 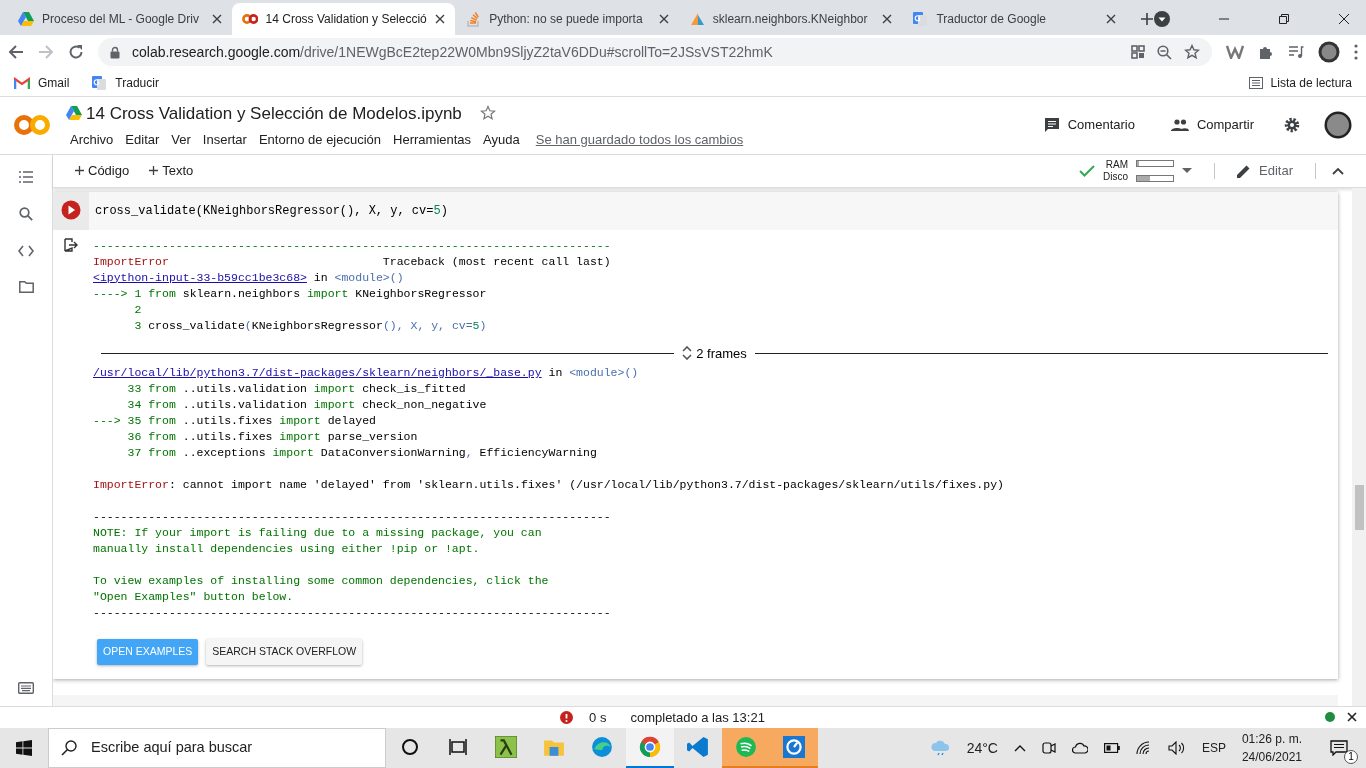 I want to click on cloud-icon, so click(x=1079, y=748).